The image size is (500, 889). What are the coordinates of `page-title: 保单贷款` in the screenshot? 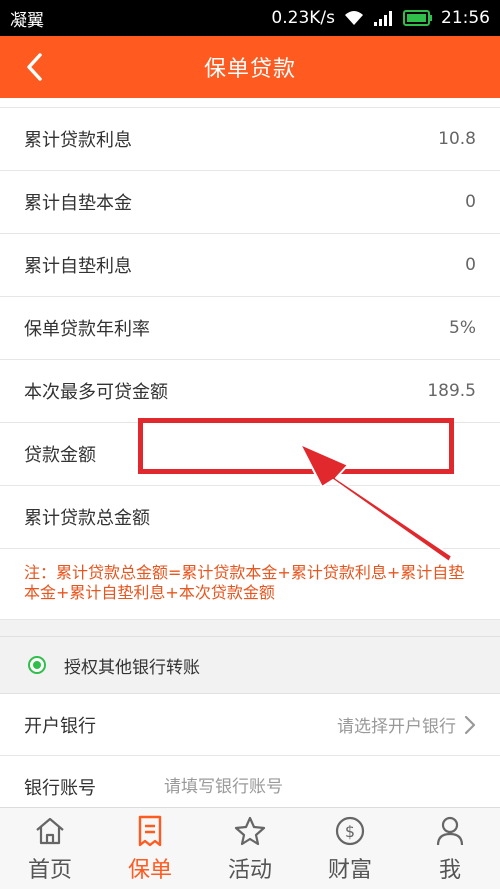 It's located at (249, 69).